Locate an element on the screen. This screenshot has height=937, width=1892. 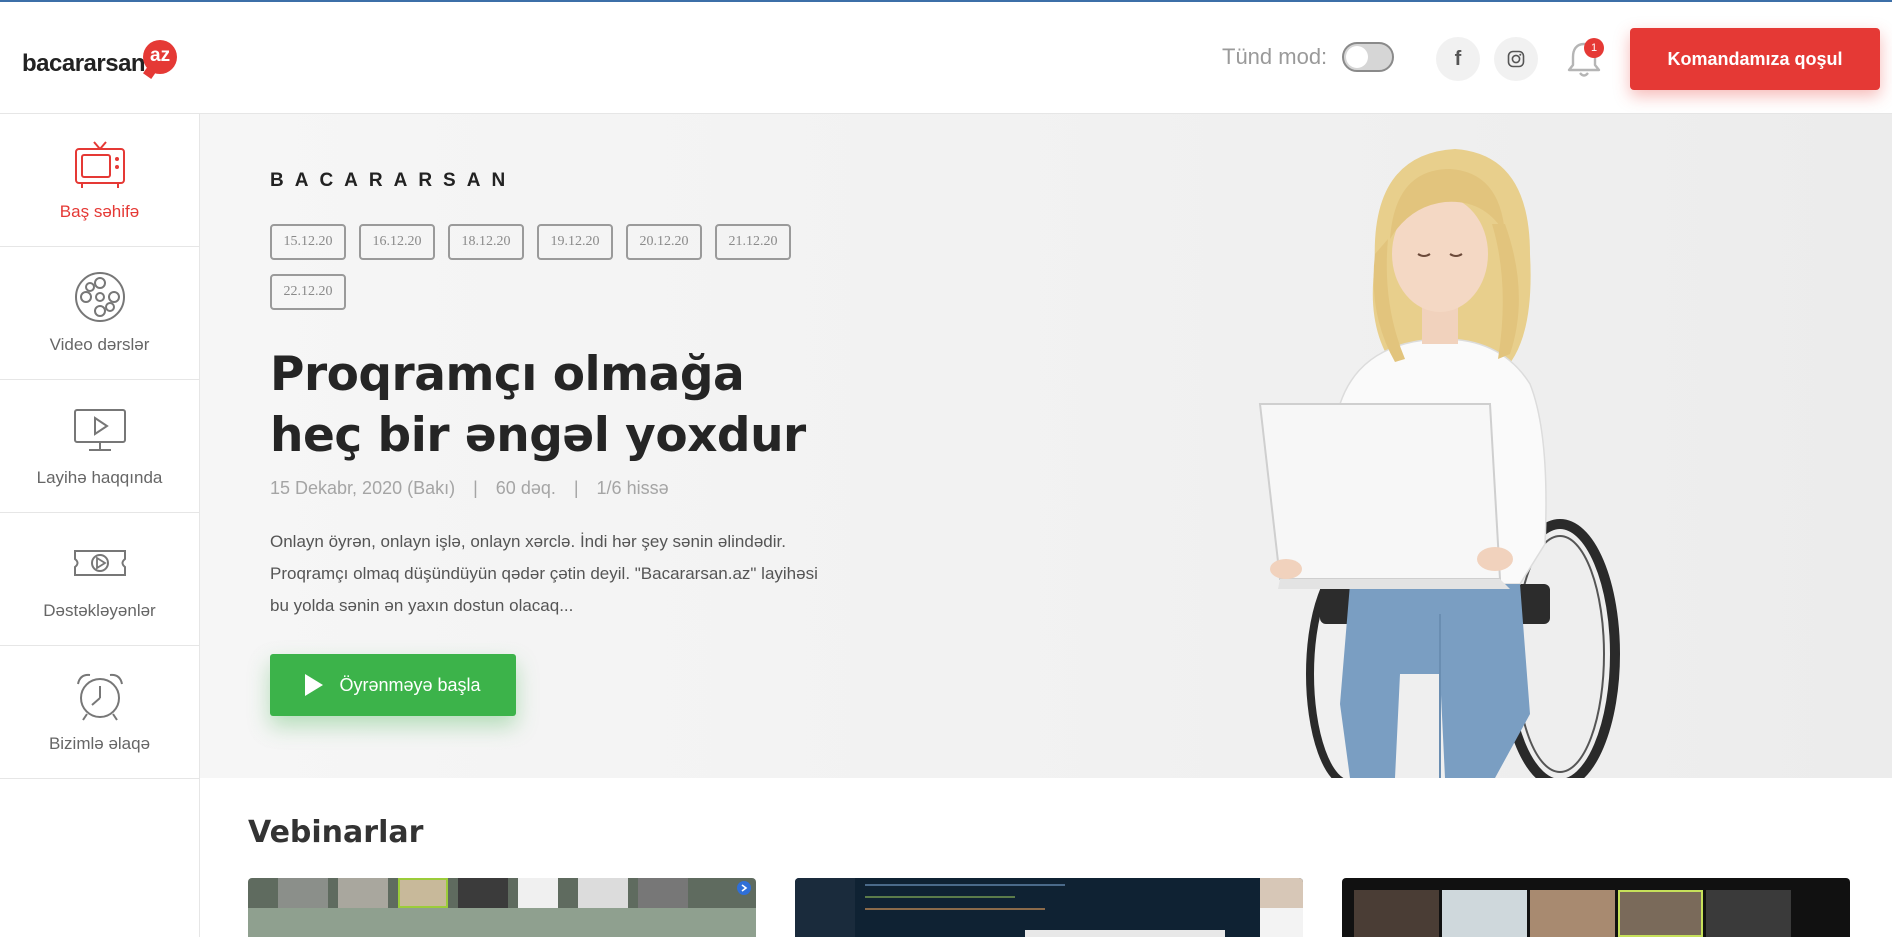
start-learning-button: Öyrənməyə başla is located at coordinates (393, 685).